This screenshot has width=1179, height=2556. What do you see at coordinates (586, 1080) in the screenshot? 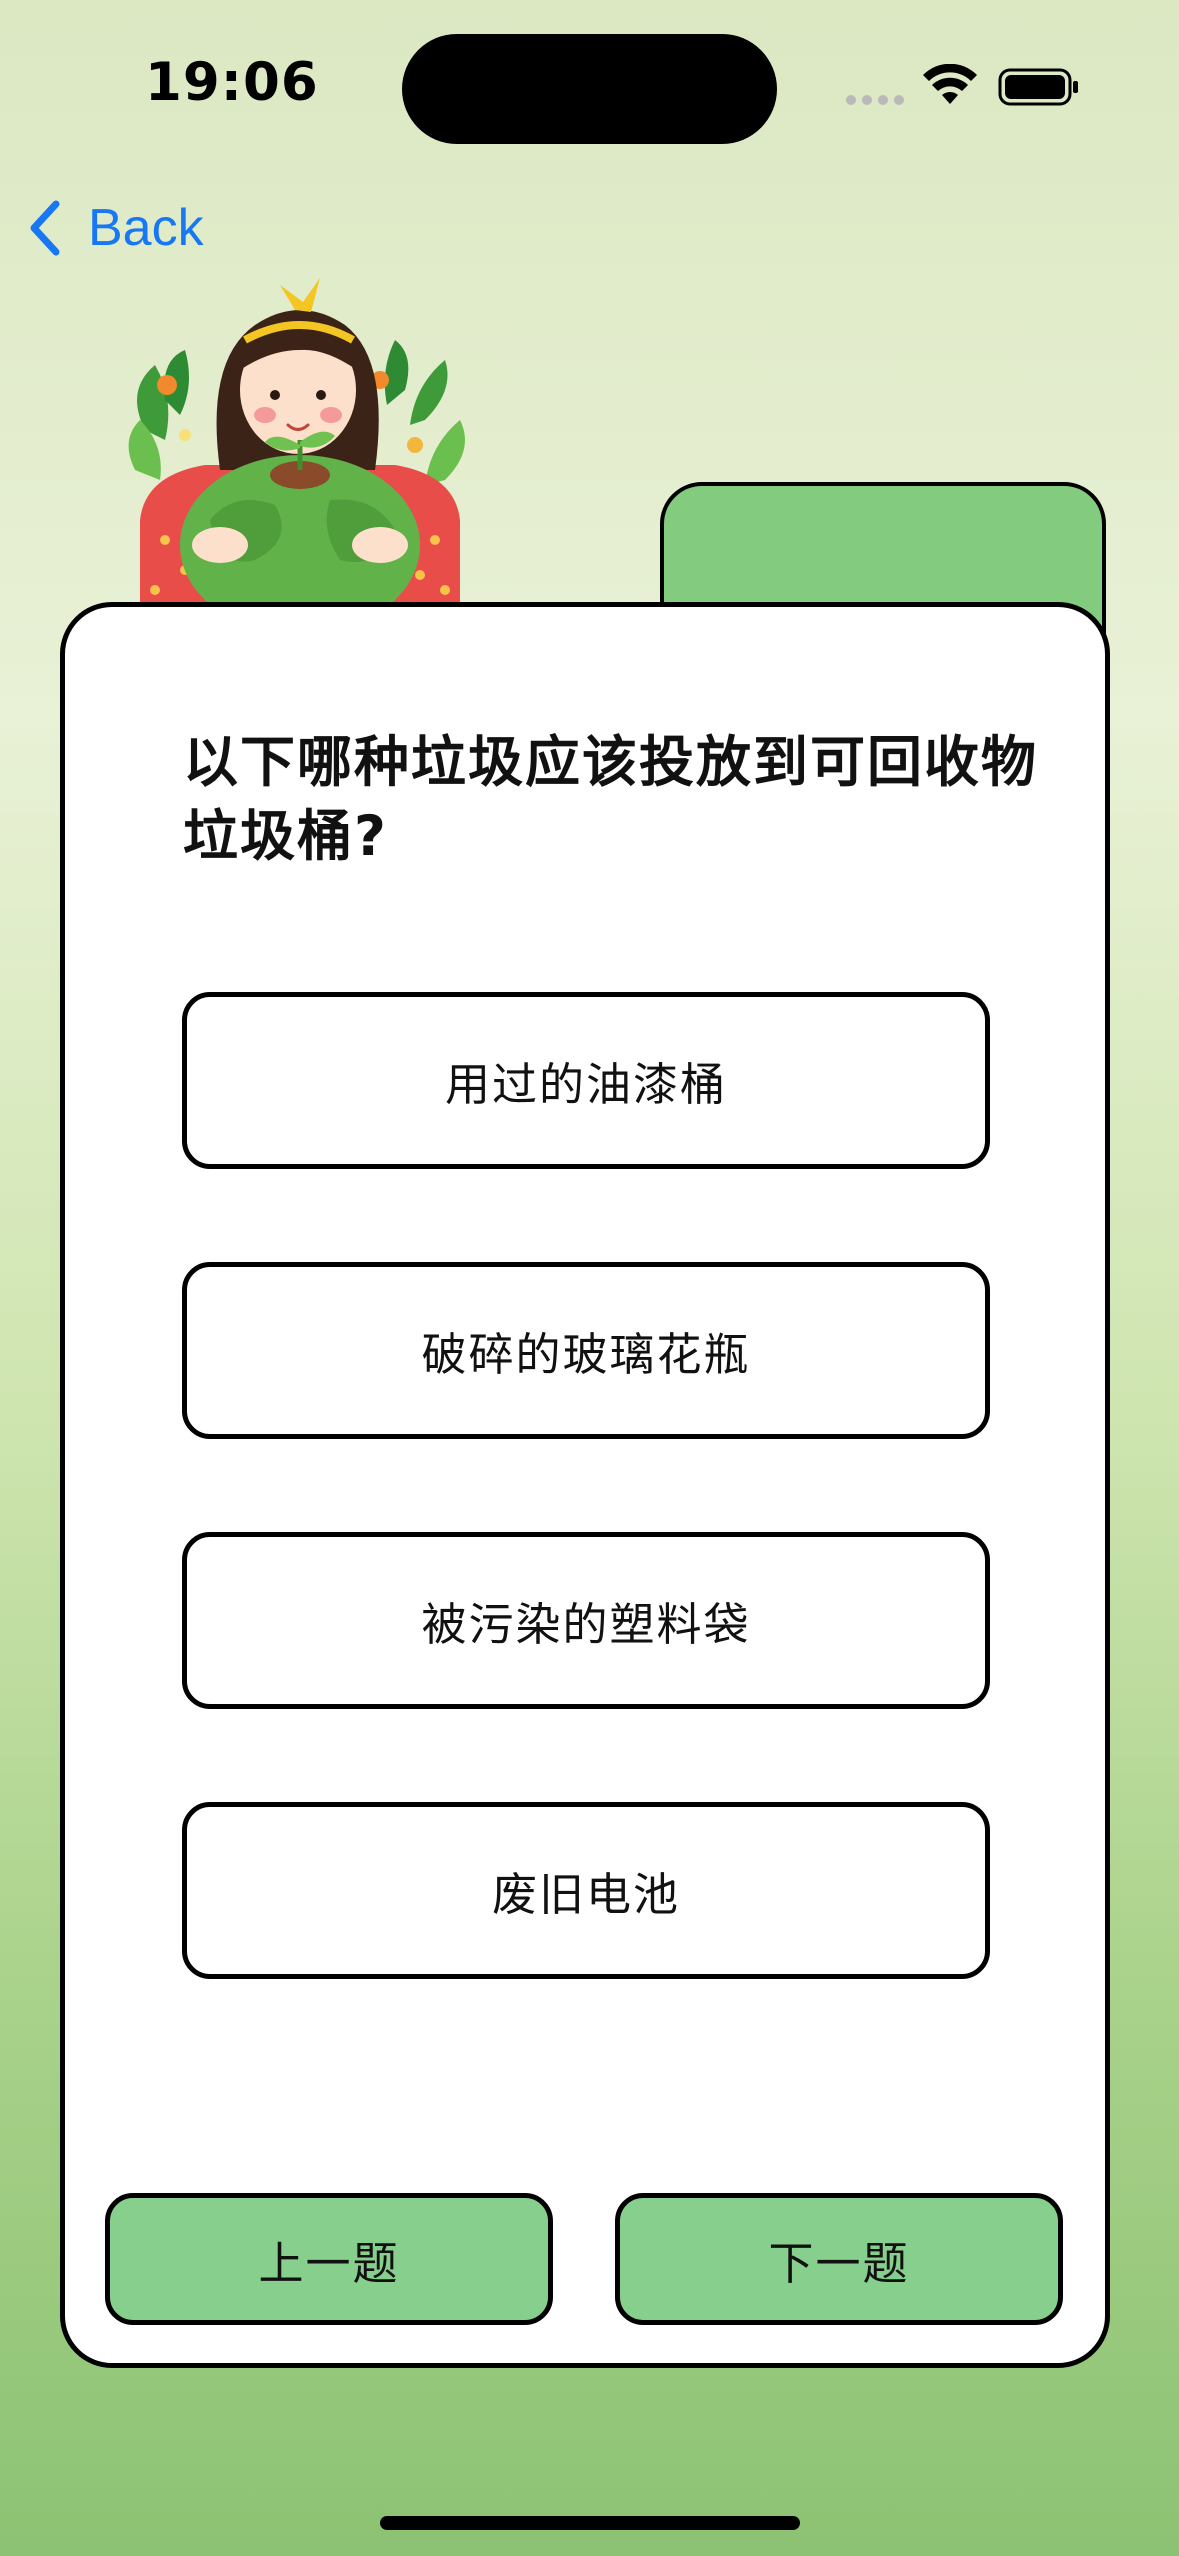
I see `option-button-1: 用过的油漆桶` at bounding box center [586, 1080].